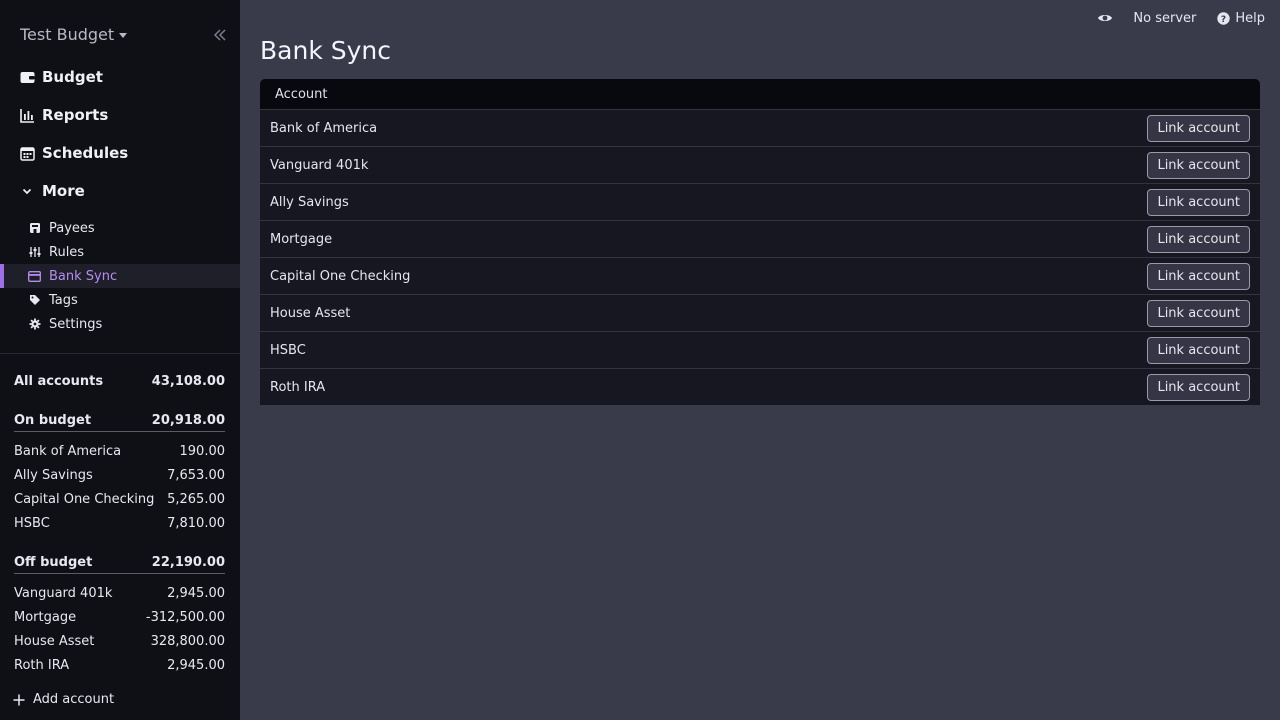 This screenshot has height=720, width=1280. What do you see at coordinates (188, 381) in the screenshot?
I see `all-accounts-balance: 43,108.00` at bounding box center [188, 381].